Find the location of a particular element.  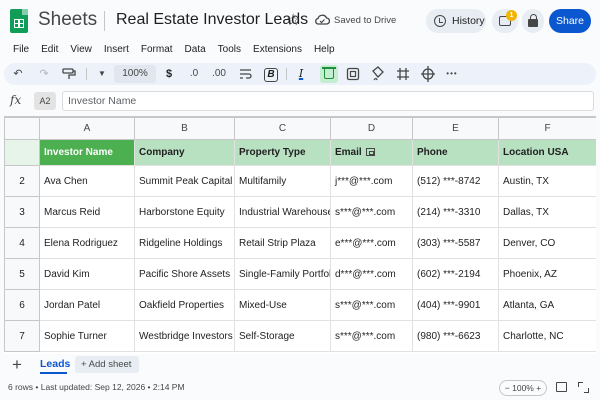

lock-icon is located at coordinates (533, 20).